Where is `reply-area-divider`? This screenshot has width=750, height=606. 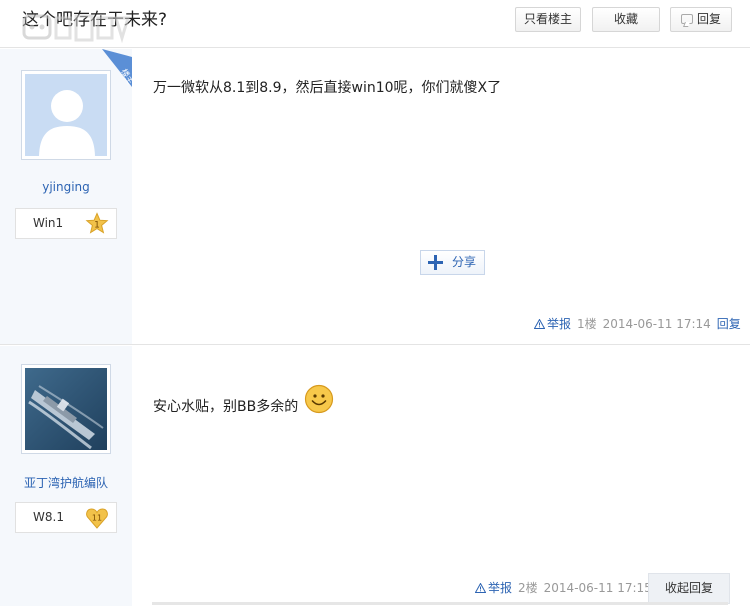 reply-area-divider is located at coordinates (440, 603).